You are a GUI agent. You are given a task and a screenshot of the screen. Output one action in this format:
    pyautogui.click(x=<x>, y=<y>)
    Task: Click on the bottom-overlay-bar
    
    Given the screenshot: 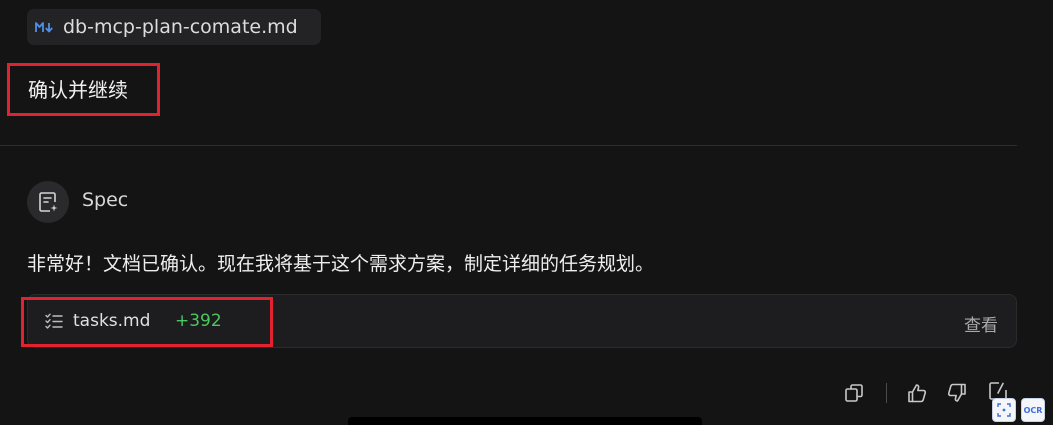 What is the action you would take?
    pyautogui.click(x=525, y=421)
    